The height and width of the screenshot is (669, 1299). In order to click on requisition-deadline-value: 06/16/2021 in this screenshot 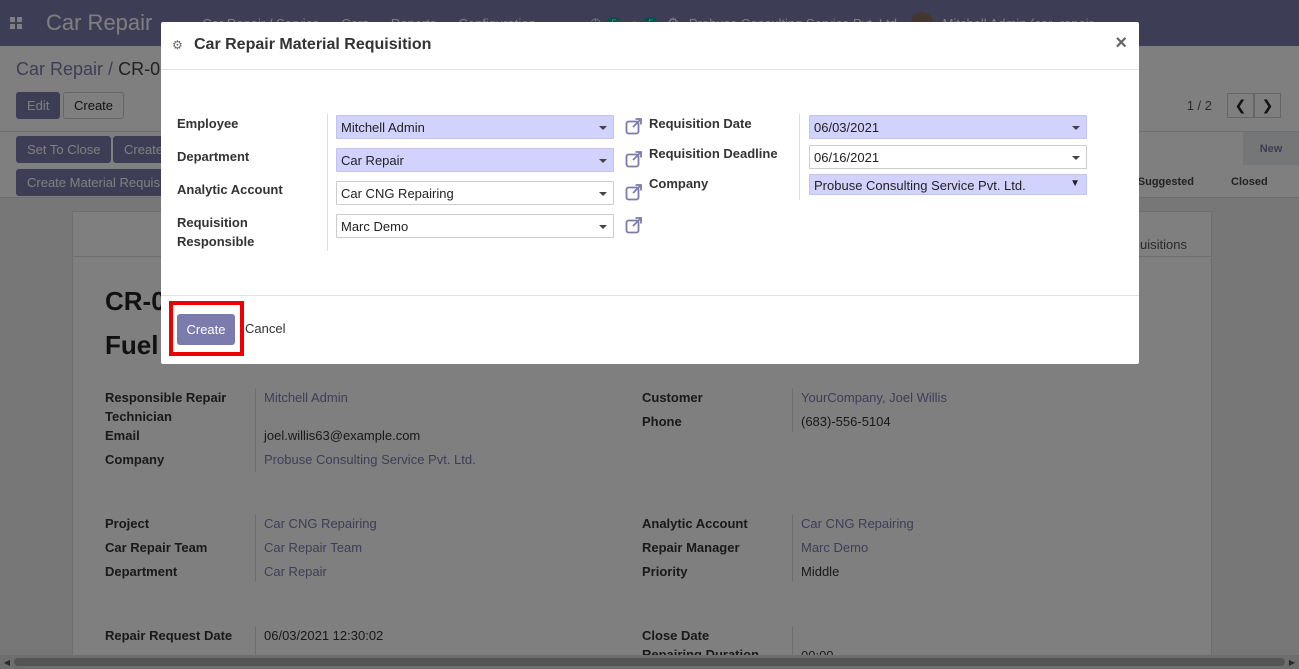, I will do `click(847, 157)`.